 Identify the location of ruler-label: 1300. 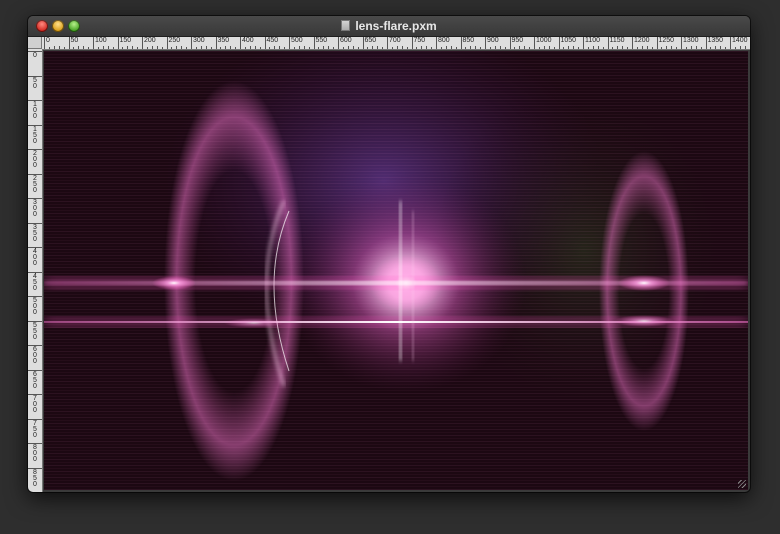
(691, 40).